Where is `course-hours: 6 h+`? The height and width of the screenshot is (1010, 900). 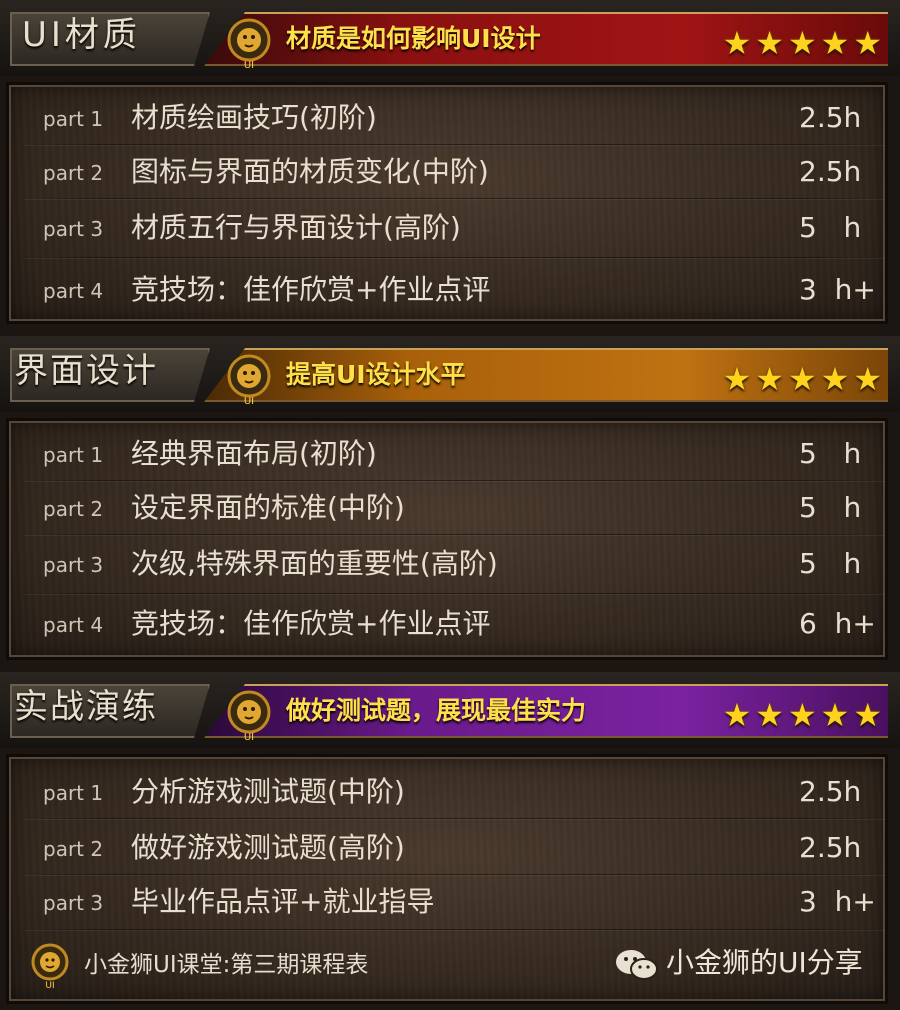
course-hours: 6 h+ is located at coordinates (837, 623).